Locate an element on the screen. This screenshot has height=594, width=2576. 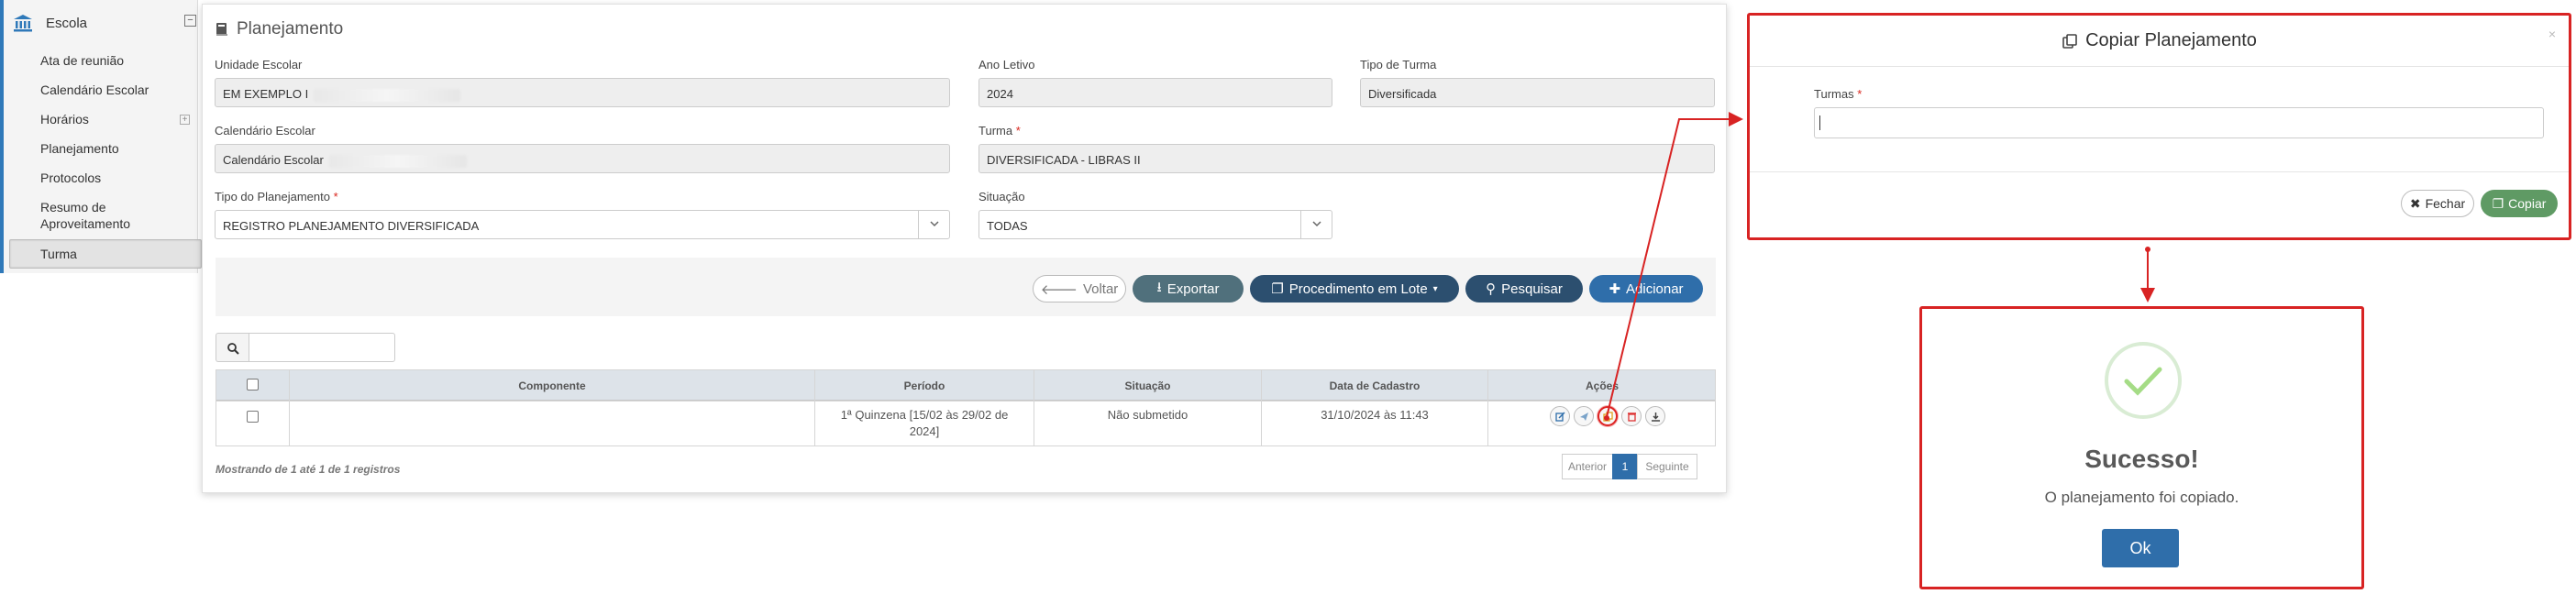
sidebar-item-turma-active is located at coordinates (105, 254).